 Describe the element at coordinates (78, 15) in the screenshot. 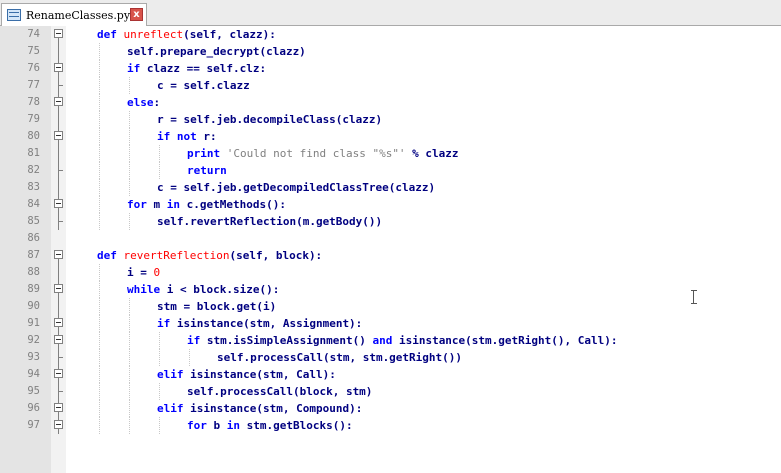

I see `tab-label: RenameClasses.py` at that location.